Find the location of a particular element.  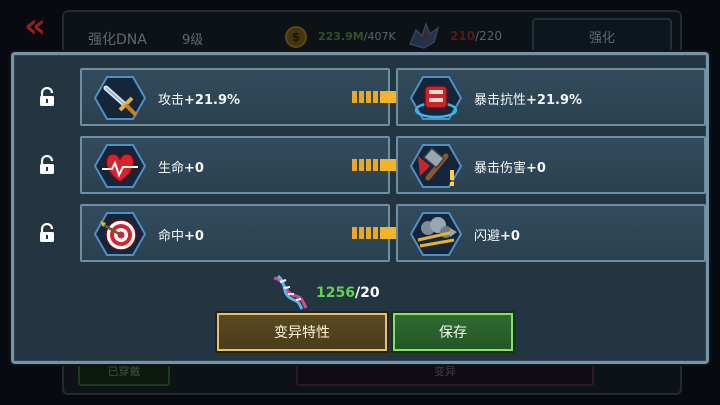

trait-label: 生命+0 is located at coordinates (181, 166).